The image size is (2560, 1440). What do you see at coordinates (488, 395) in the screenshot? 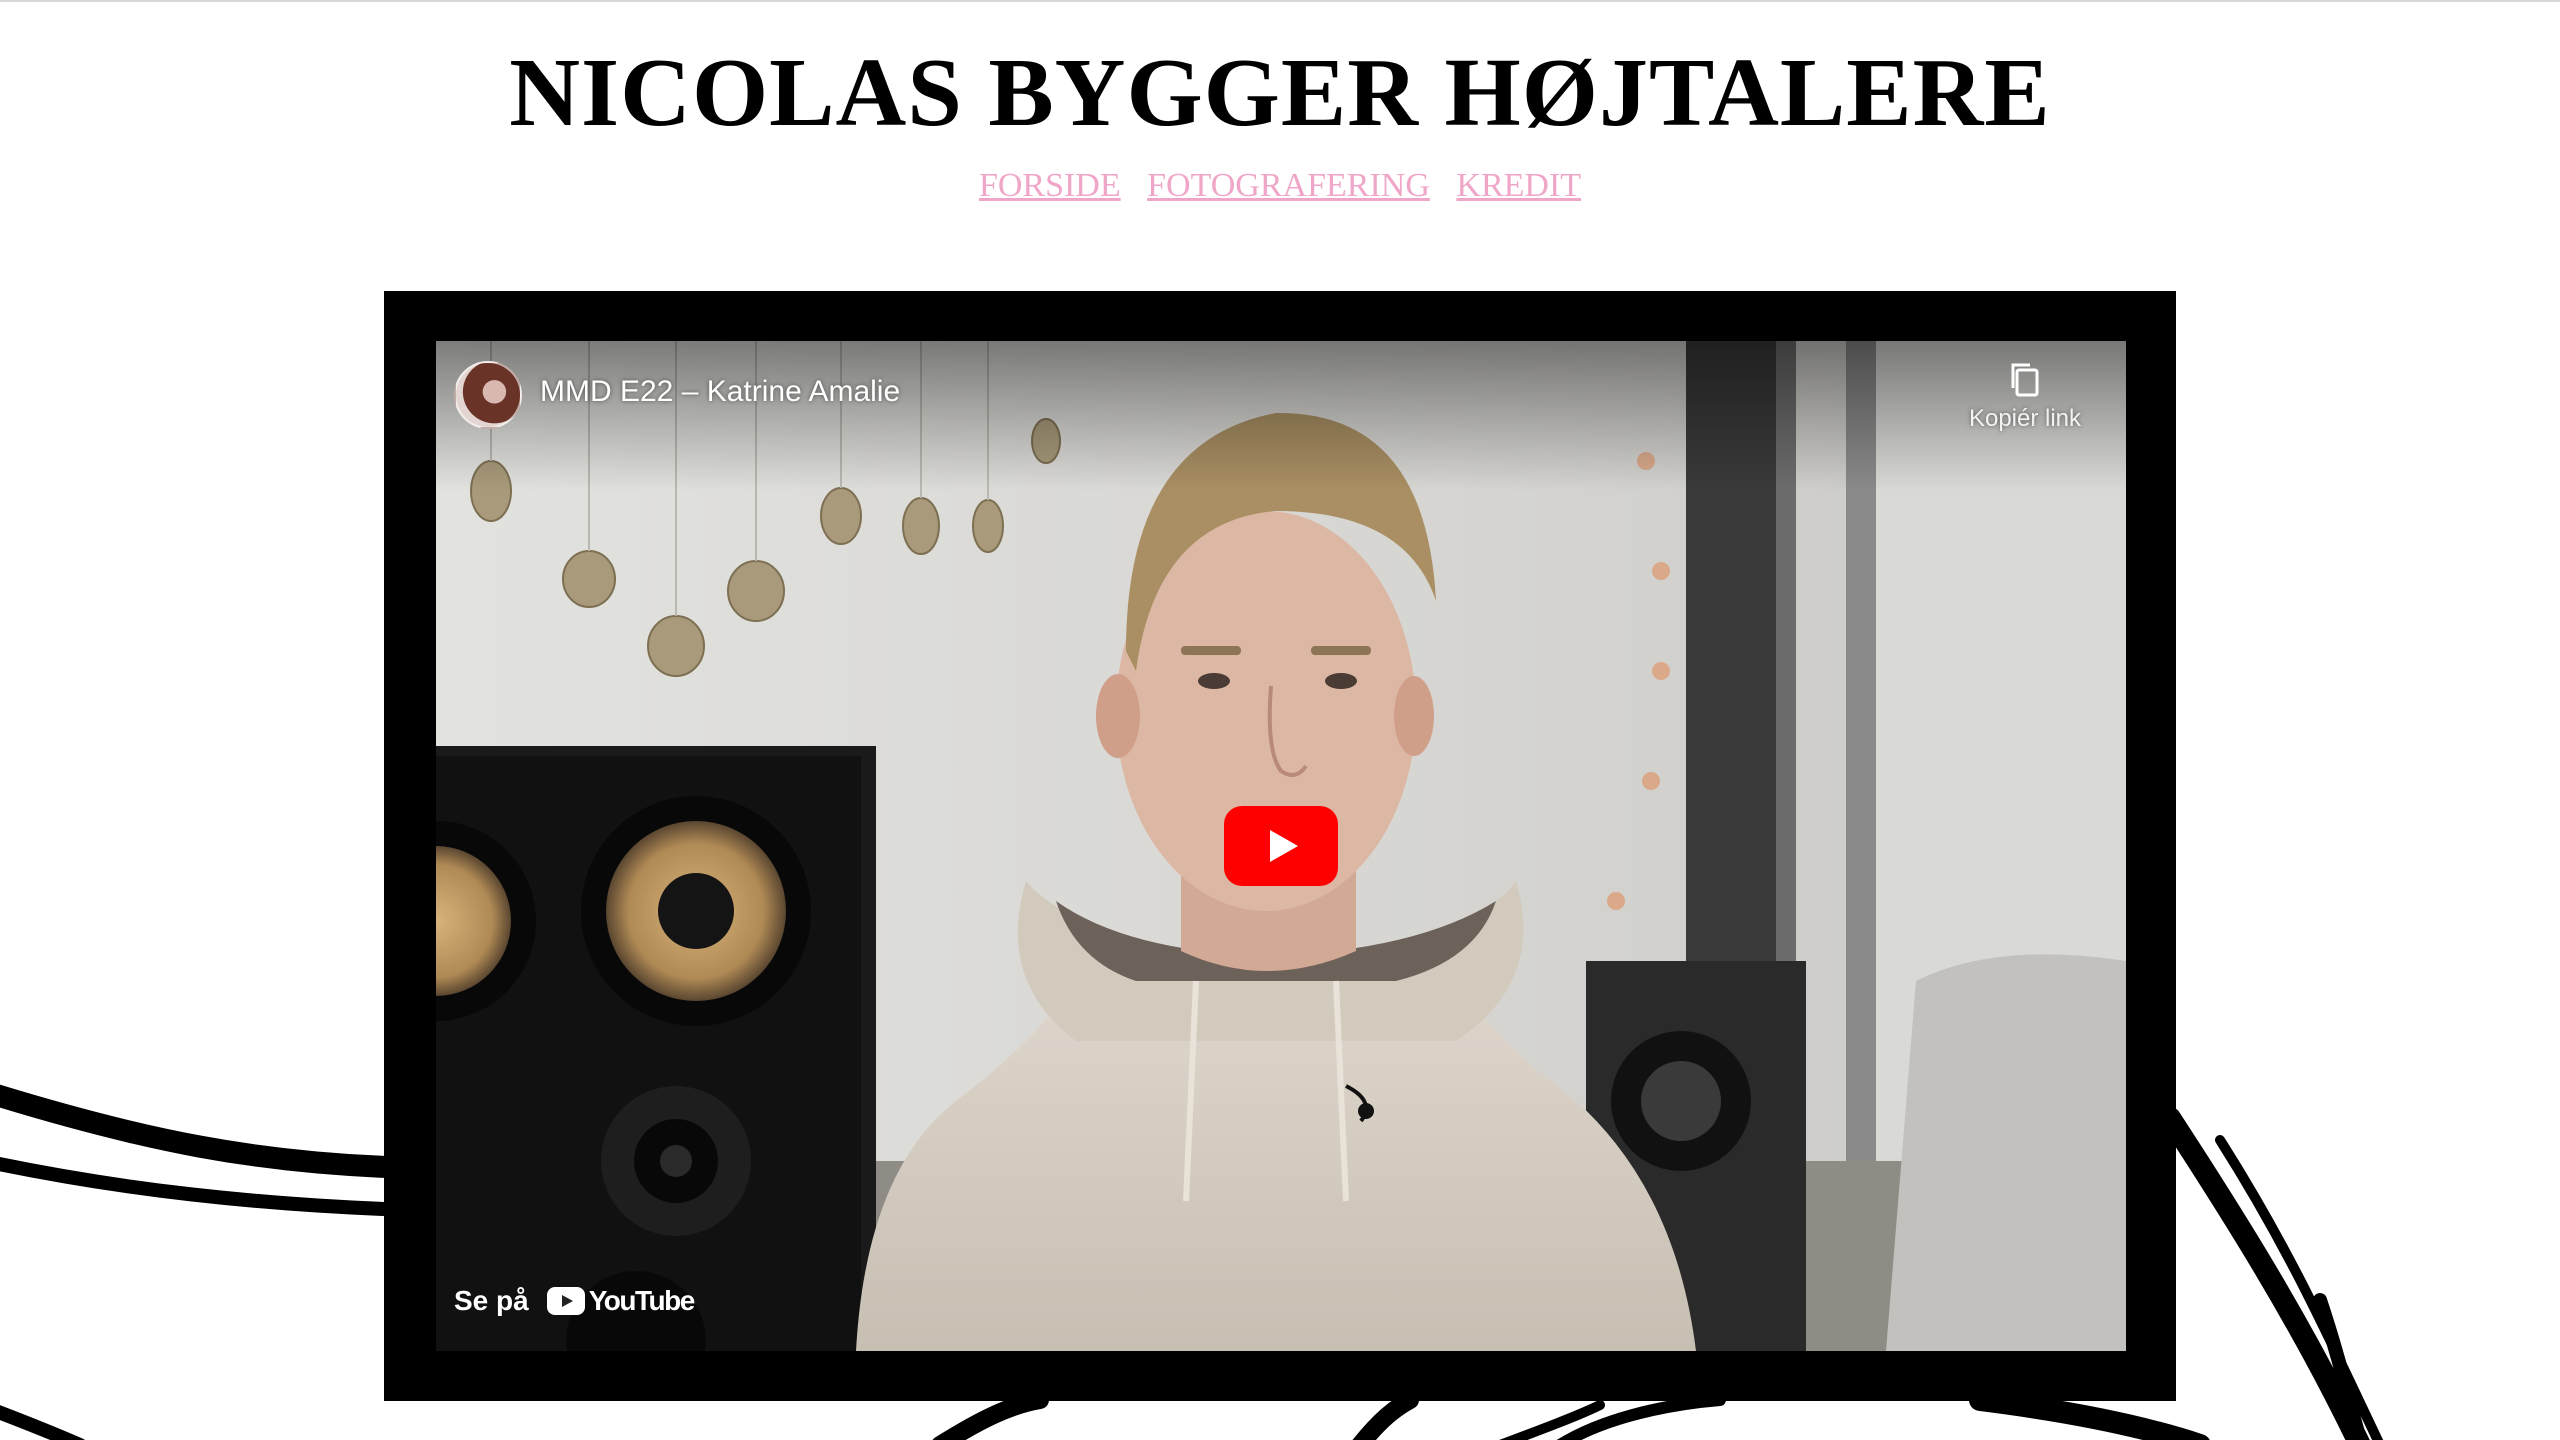
I see `channel-avatar` at bounding box center [488, 395].